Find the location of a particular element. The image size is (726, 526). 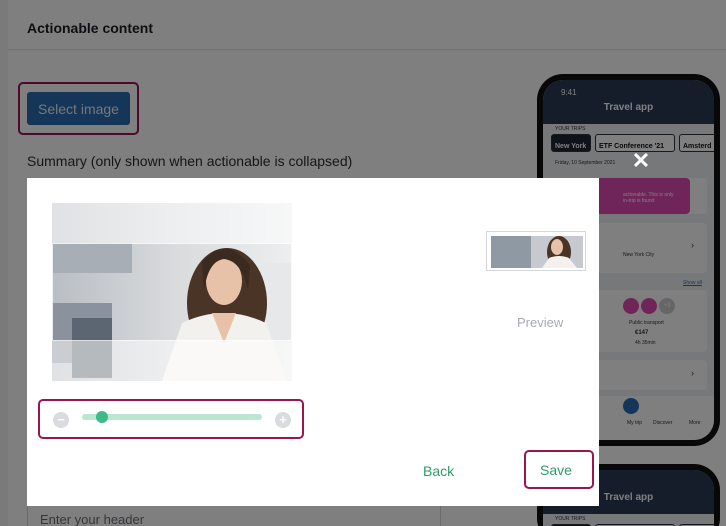

minus-circle-icon: − is located at coordinates (61, 420).